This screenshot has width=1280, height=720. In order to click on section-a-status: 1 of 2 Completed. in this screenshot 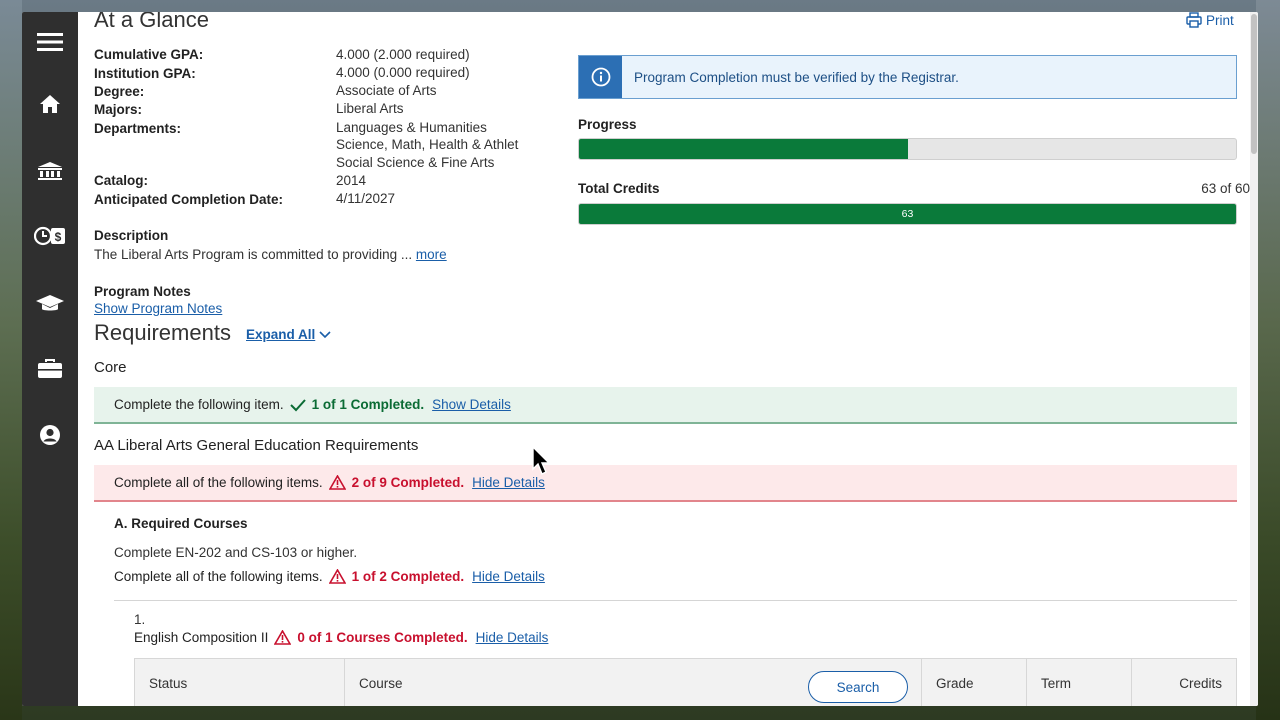, I will do `click(408, 576)`.